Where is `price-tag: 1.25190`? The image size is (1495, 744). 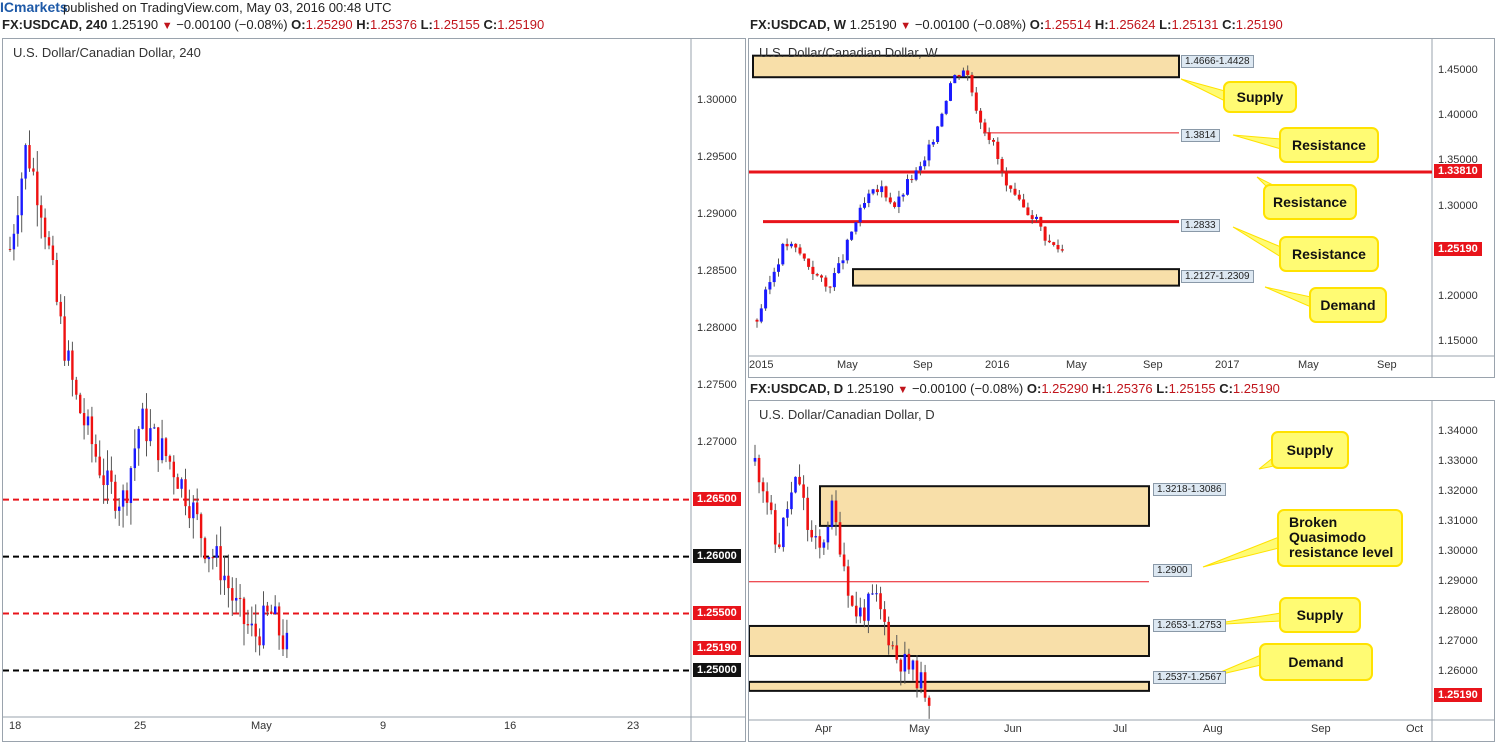
price-tag: 1.25190 is located at coordinates (1458, 695).